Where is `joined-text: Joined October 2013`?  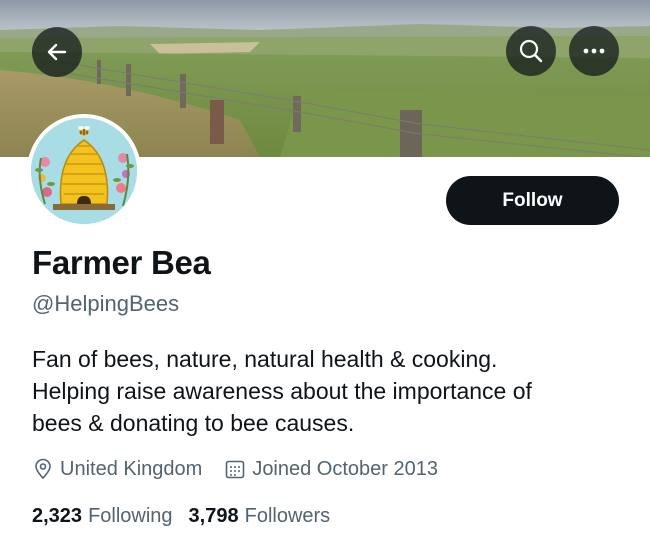 joined-text: Joined October 2013 is located at coordinates (345, 468).